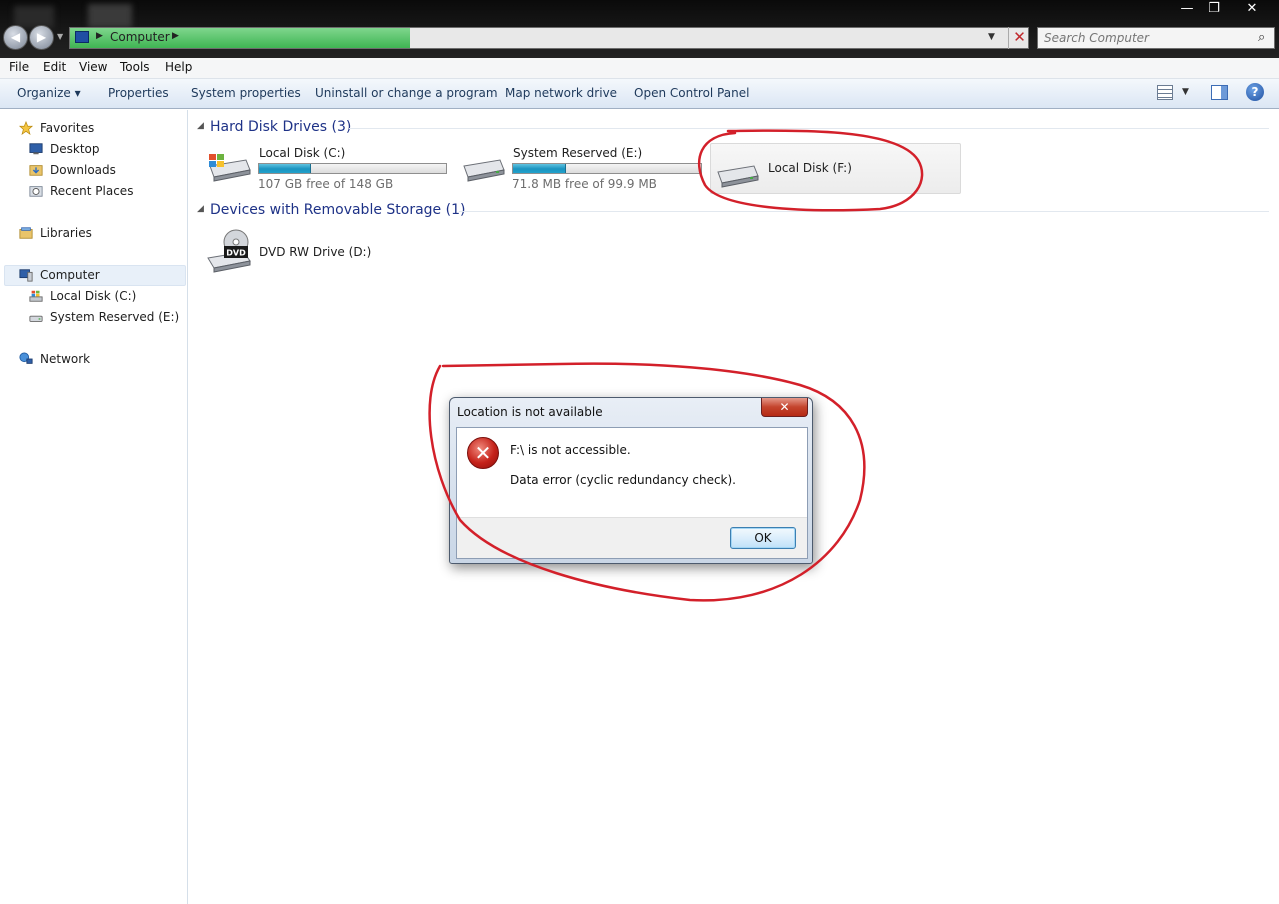 The width and height of the screenshot is (1279, 904). I want to click on search-icon: ⌕, so click(1261, 37).